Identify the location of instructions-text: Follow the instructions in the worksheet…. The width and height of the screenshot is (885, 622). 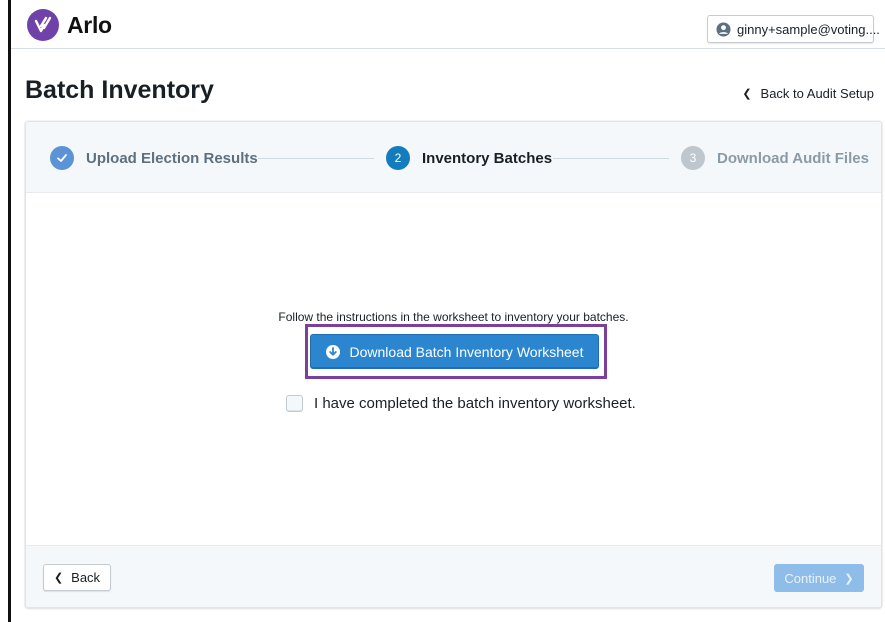
(453, 317).